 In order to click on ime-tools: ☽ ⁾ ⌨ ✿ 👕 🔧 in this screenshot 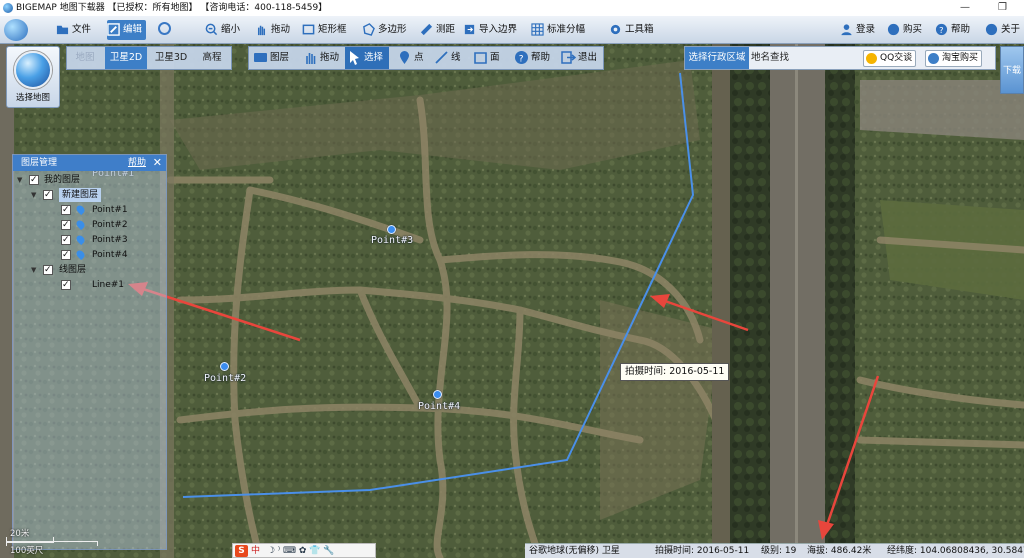, I will do `click(301, 551)`.